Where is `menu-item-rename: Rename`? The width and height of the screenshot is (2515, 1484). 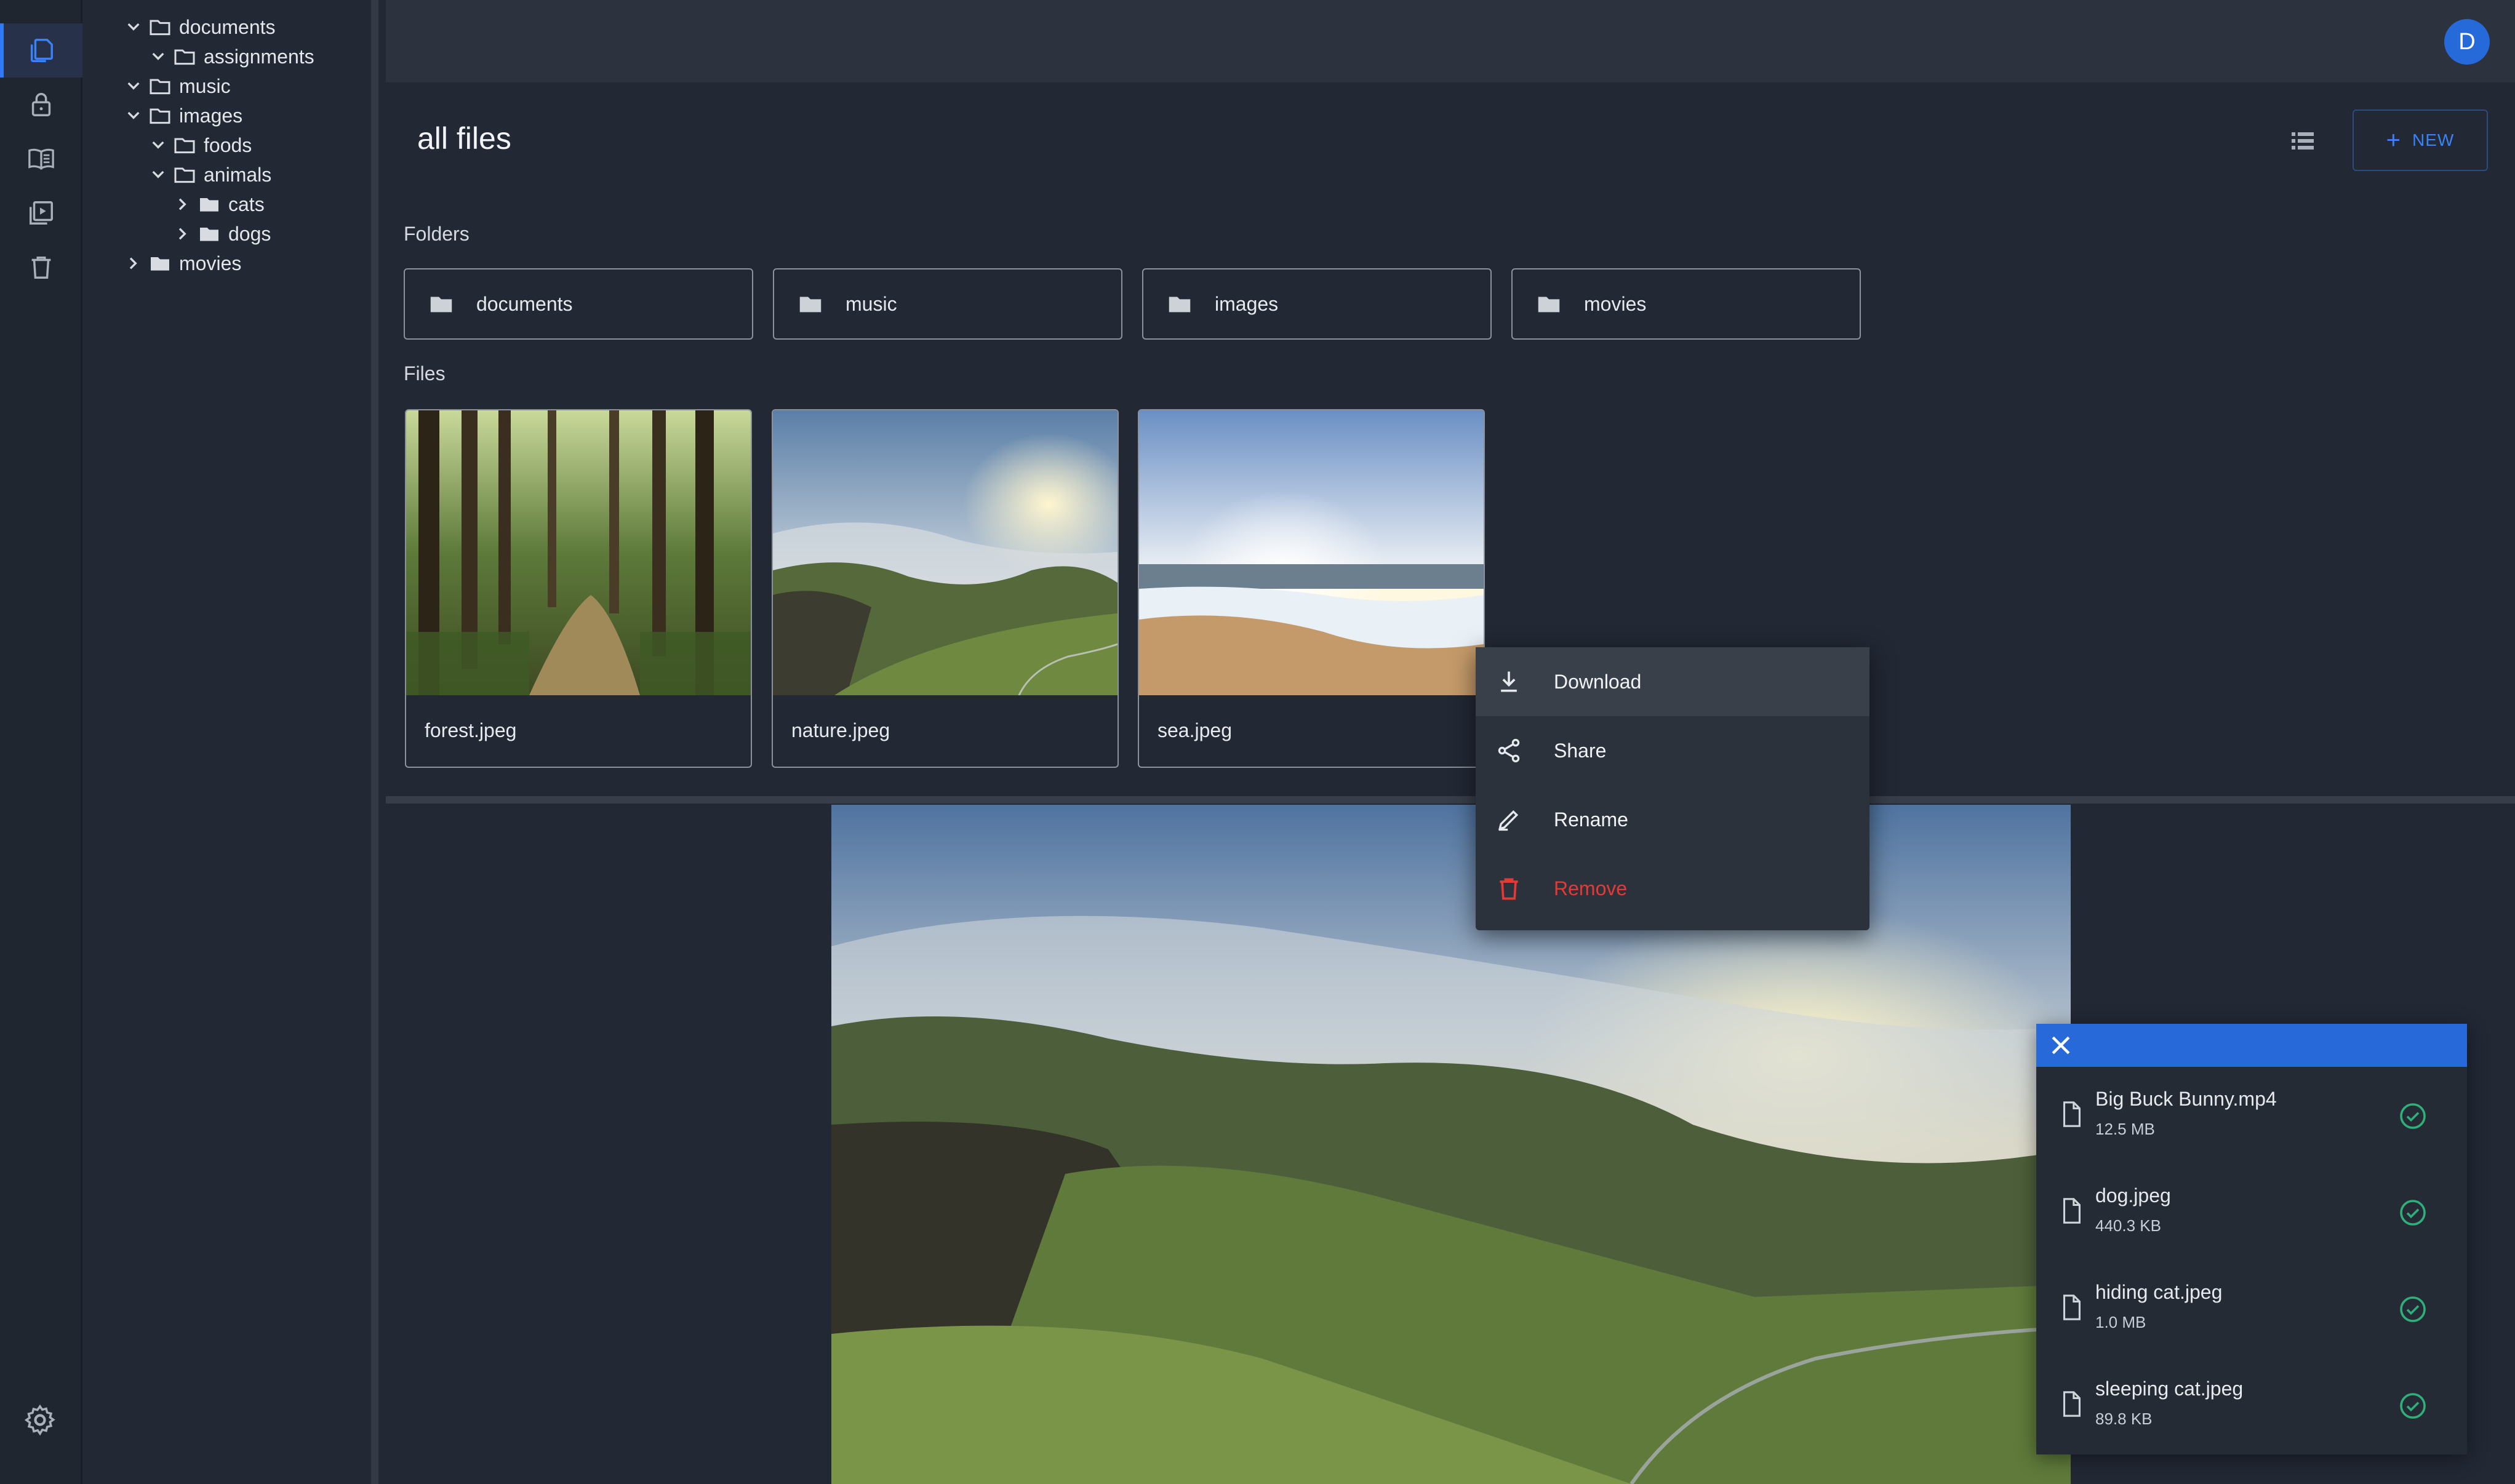 menu-item-rename: Rename is located at coordinates (1672, 819).